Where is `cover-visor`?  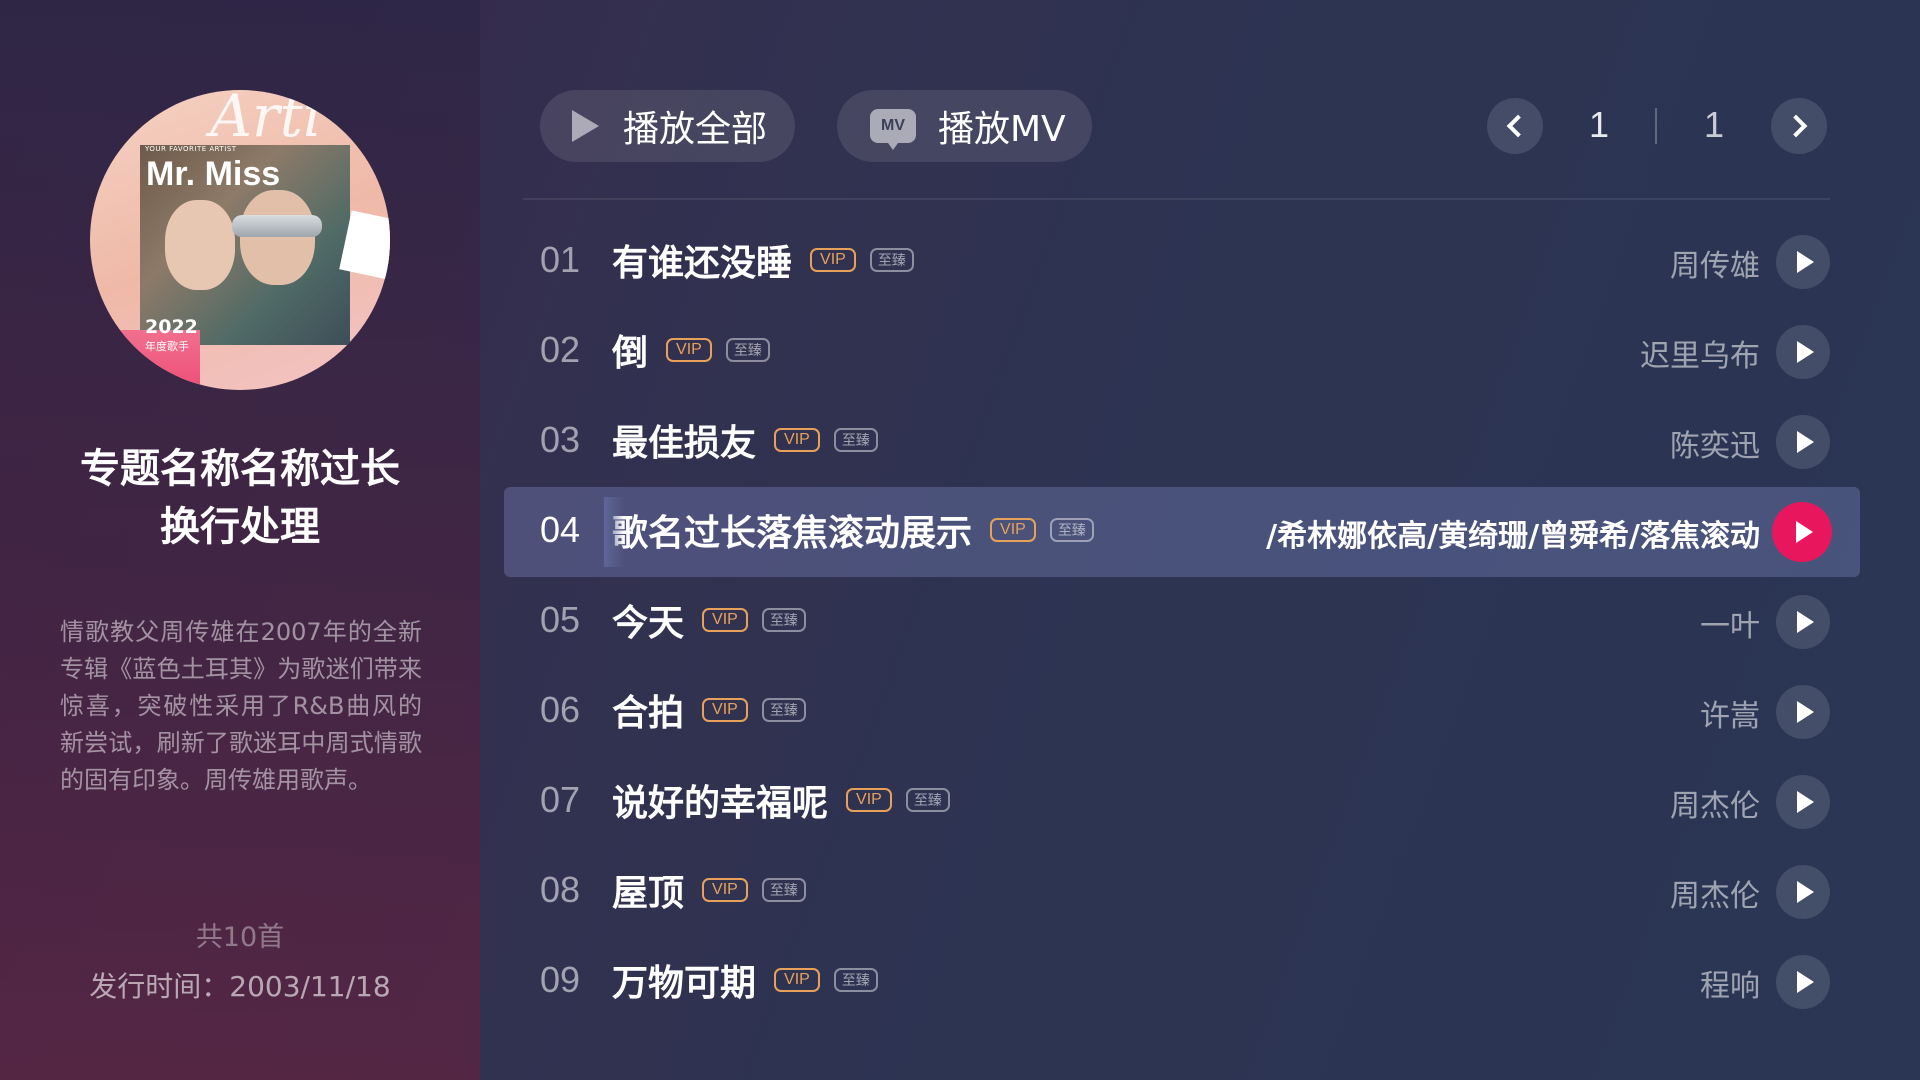
cover-visor is located at coordinates (277, 226).